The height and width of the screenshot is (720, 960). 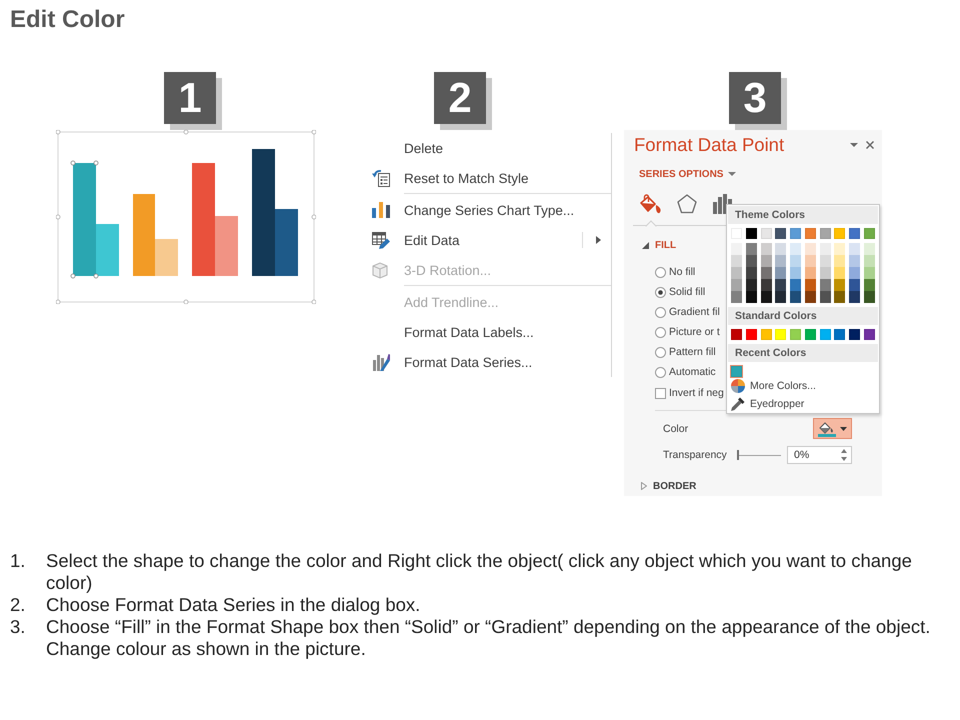 What do you see at coordinates (685, 352) in the screenshot?
I see `fill-option: Pattern fill` at bounding box center [685, 352].